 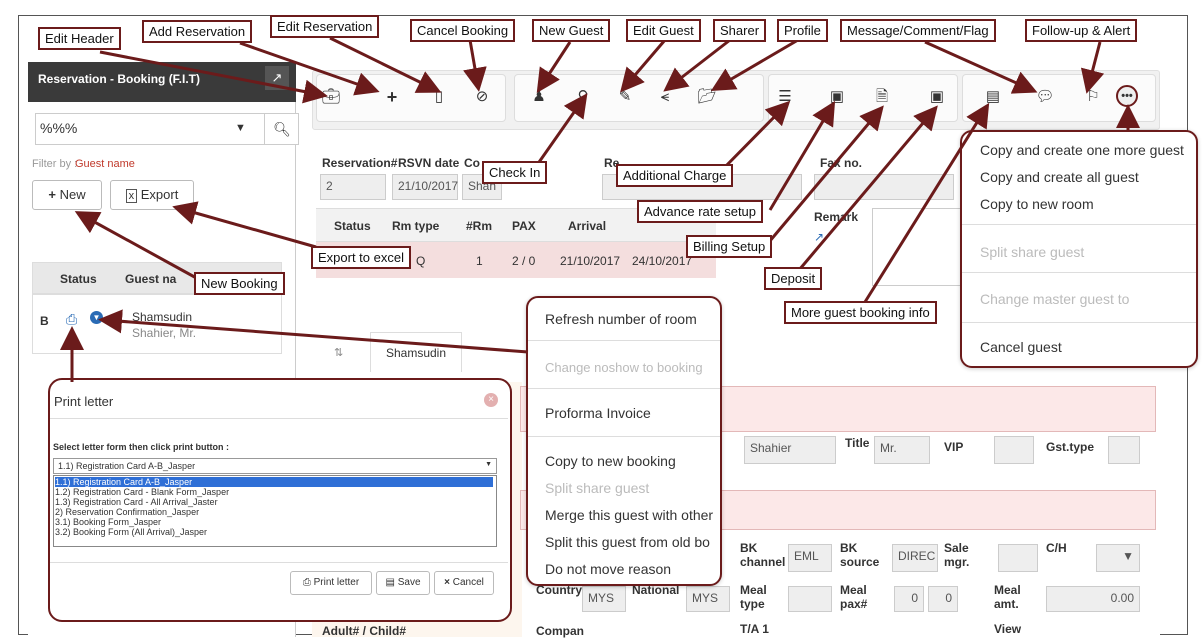 I want to click on callout-cancel-booking: Cancel Booking, so click(x=463, y=30).